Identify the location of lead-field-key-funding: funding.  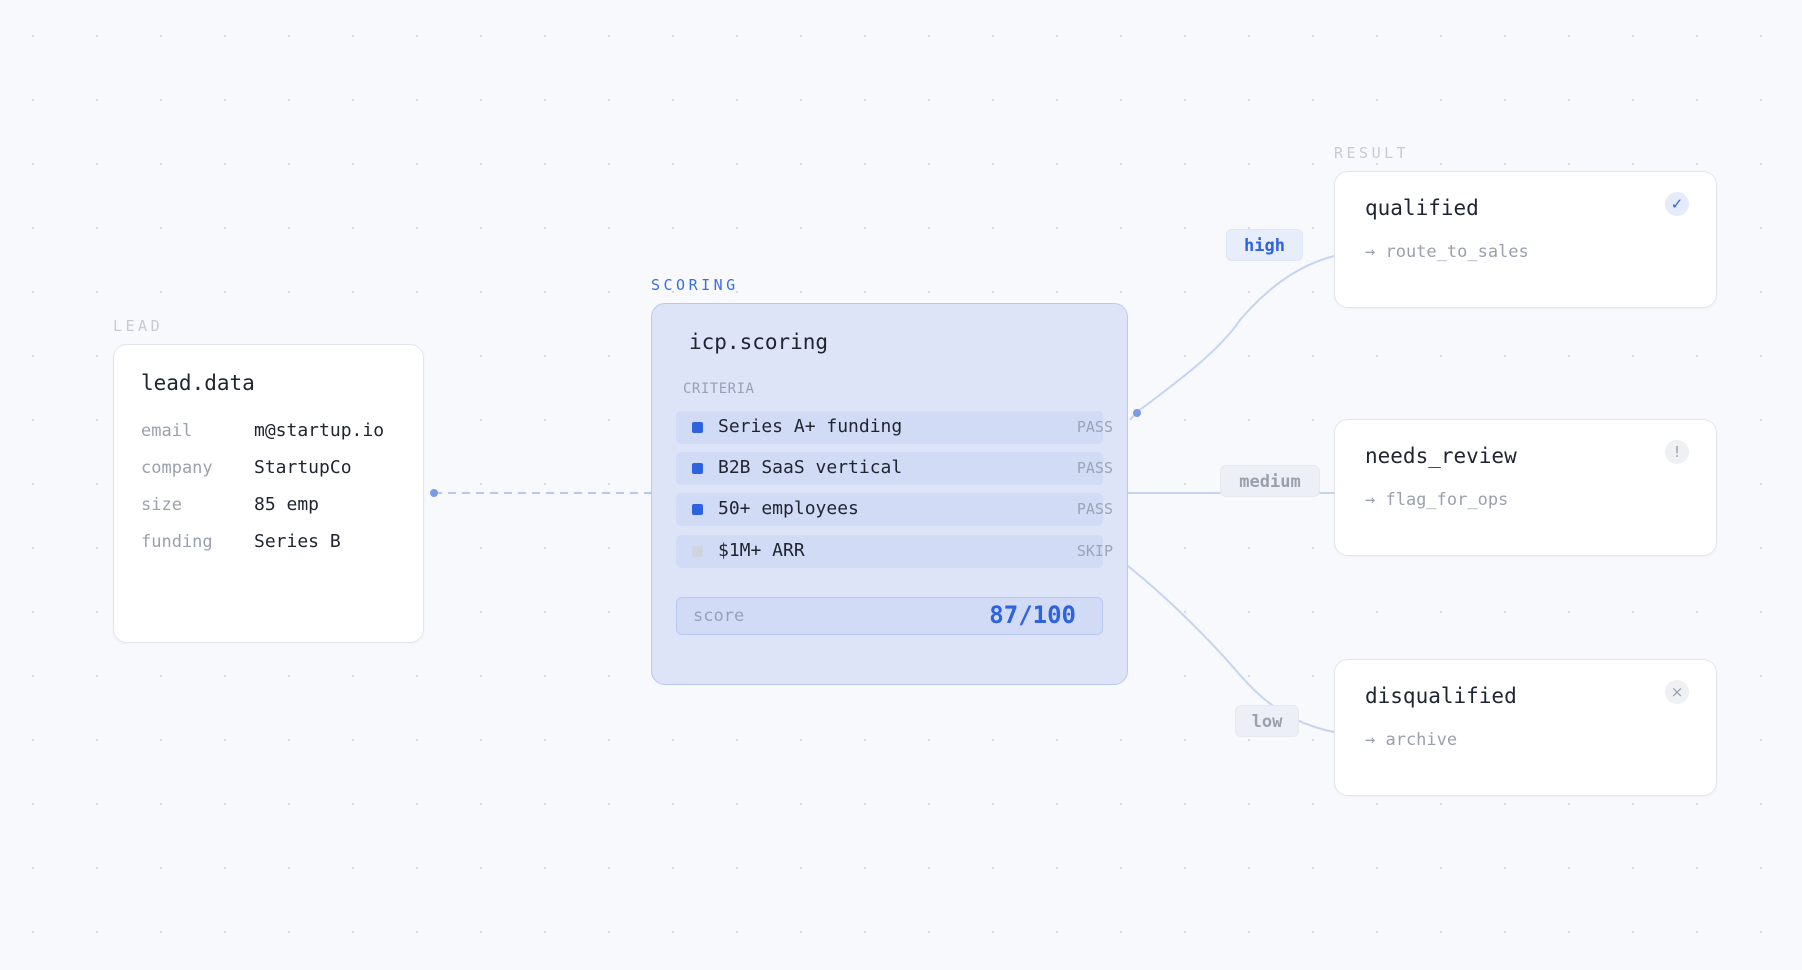
(177, 542).